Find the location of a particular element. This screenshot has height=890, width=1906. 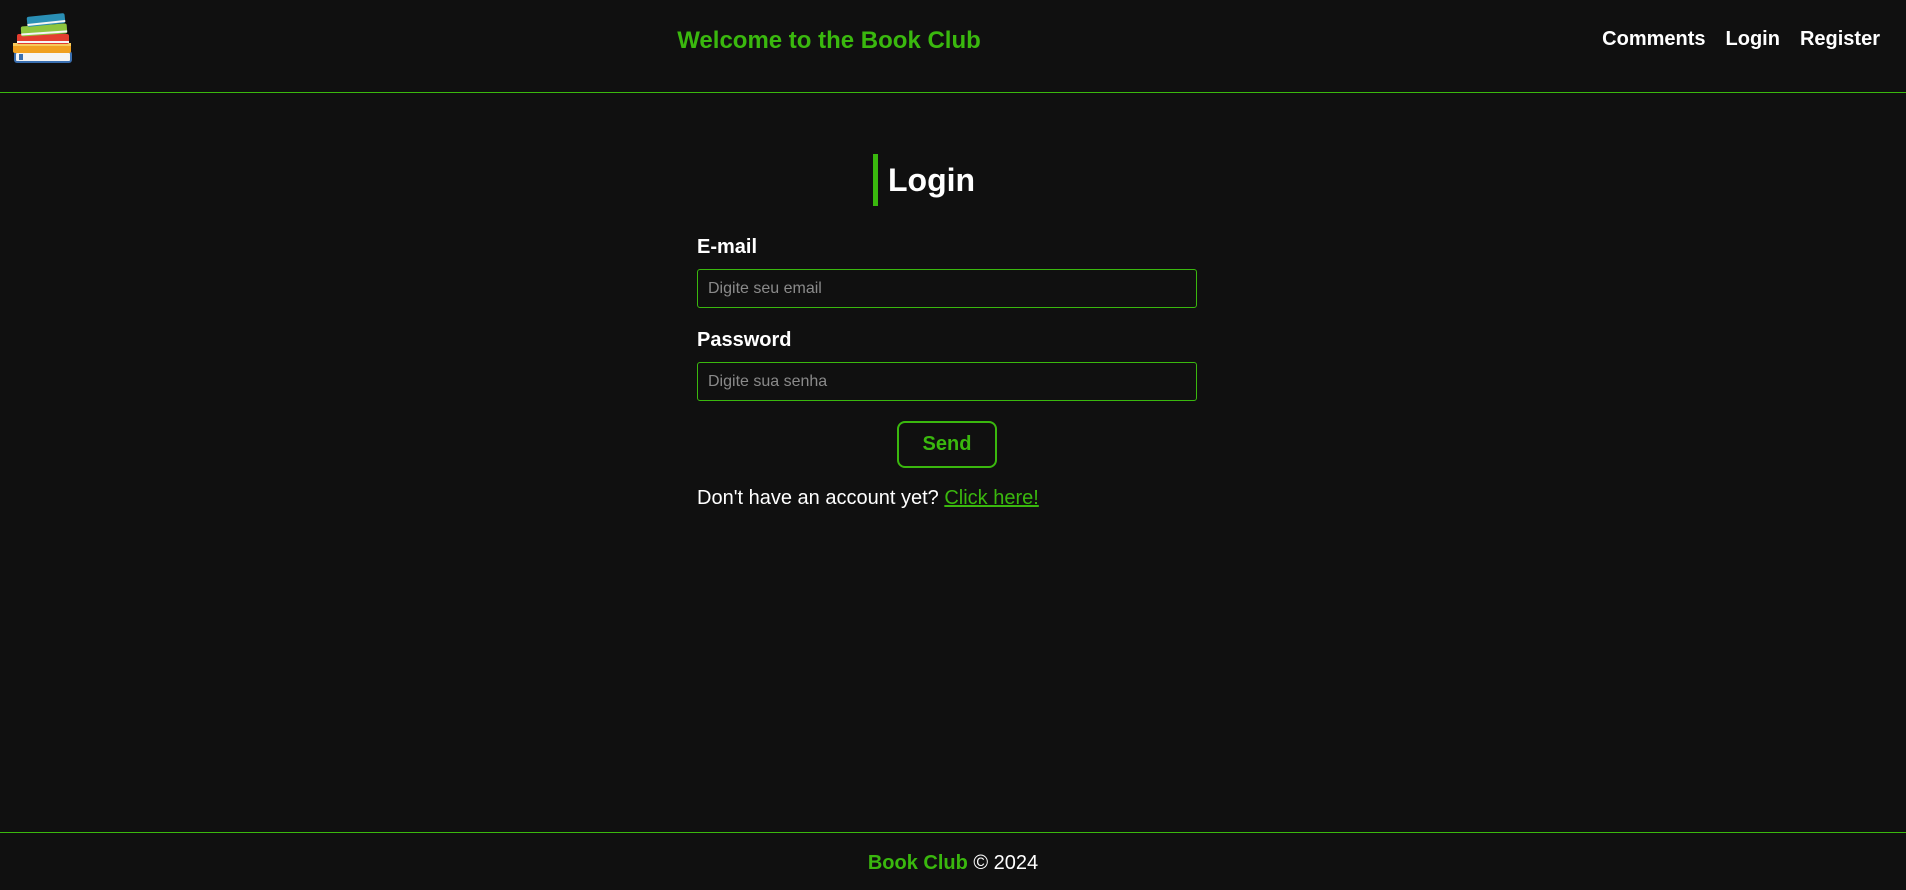

site-title: Welcome to the Book Club is located at coordinates (829, 40).